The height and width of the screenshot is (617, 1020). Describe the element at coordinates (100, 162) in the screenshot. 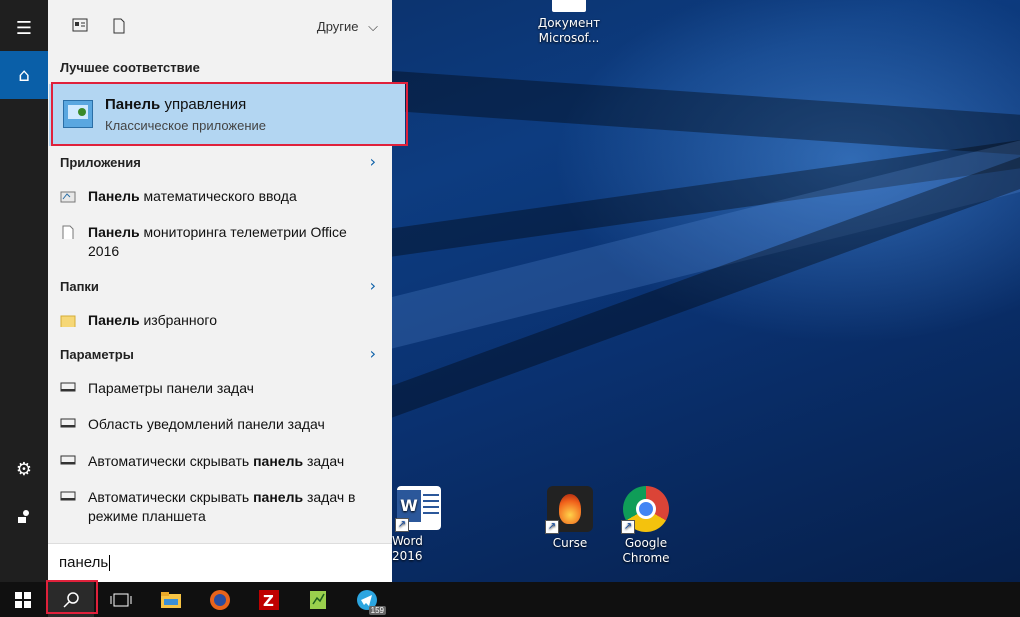

I see `apps-section-header: Приложения` at that location.